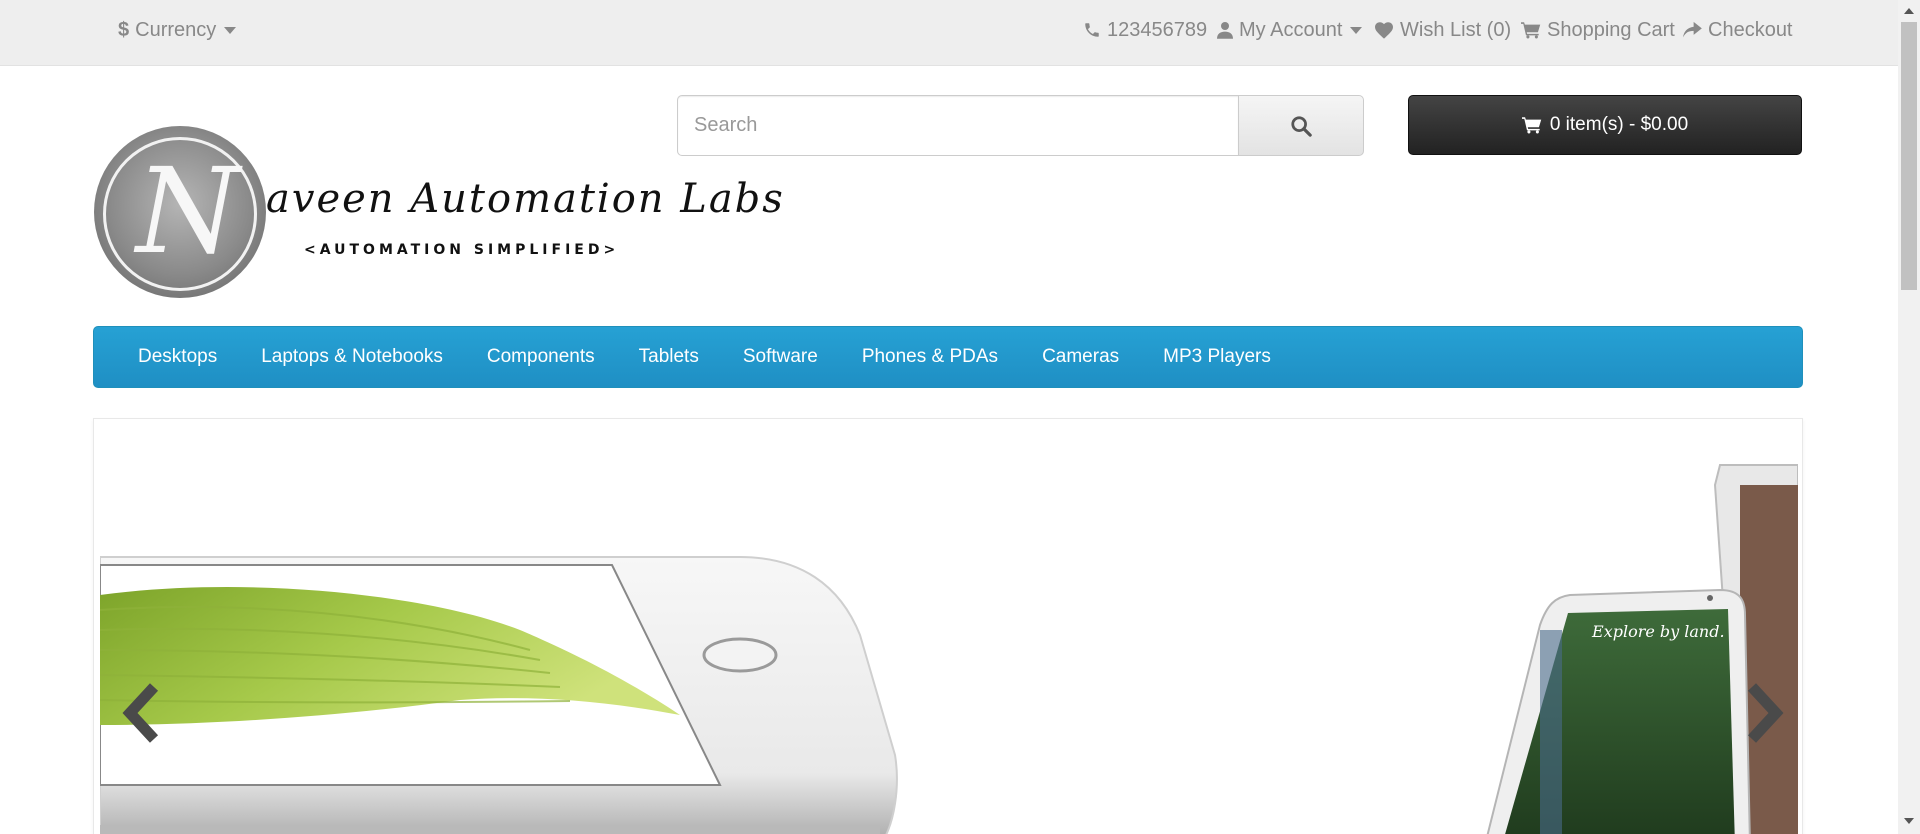 This screenshot has height=834, width=1920. I want to click on my-account-dropdown: My Account, so click(1290, 30).